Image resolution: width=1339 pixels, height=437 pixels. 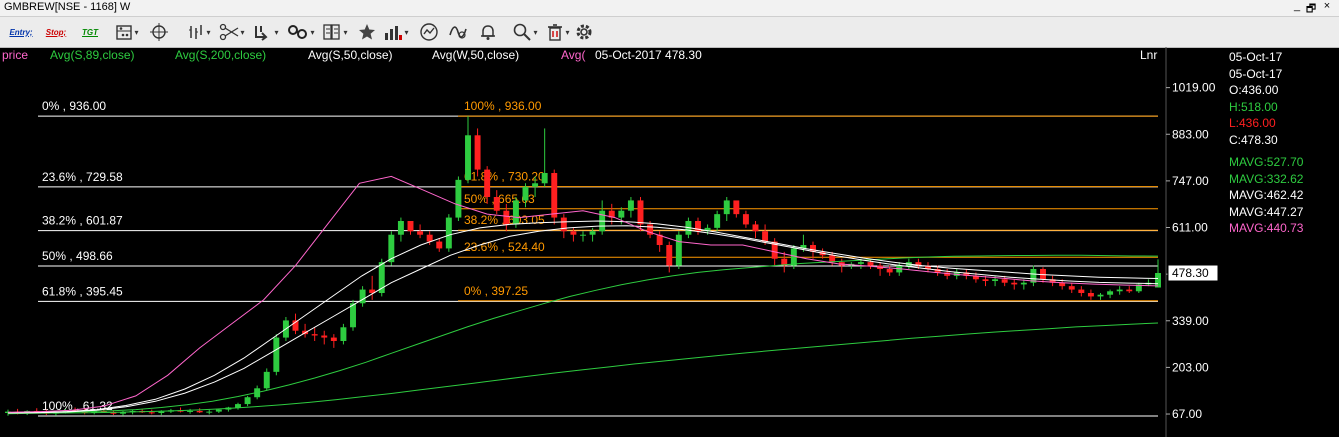 What do you see at coordinates (669, 8) in the screenshot?
I see `window-titlebar: GMBREW[NSE - 1168] W _ 🗗 ×` at bounding box center [669, 8].